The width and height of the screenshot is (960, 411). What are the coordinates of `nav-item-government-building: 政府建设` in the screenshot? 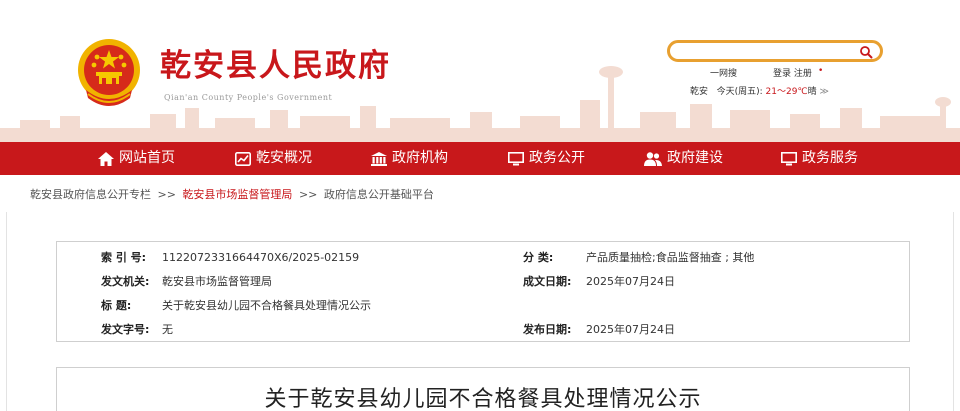 It's located at (683, 158).